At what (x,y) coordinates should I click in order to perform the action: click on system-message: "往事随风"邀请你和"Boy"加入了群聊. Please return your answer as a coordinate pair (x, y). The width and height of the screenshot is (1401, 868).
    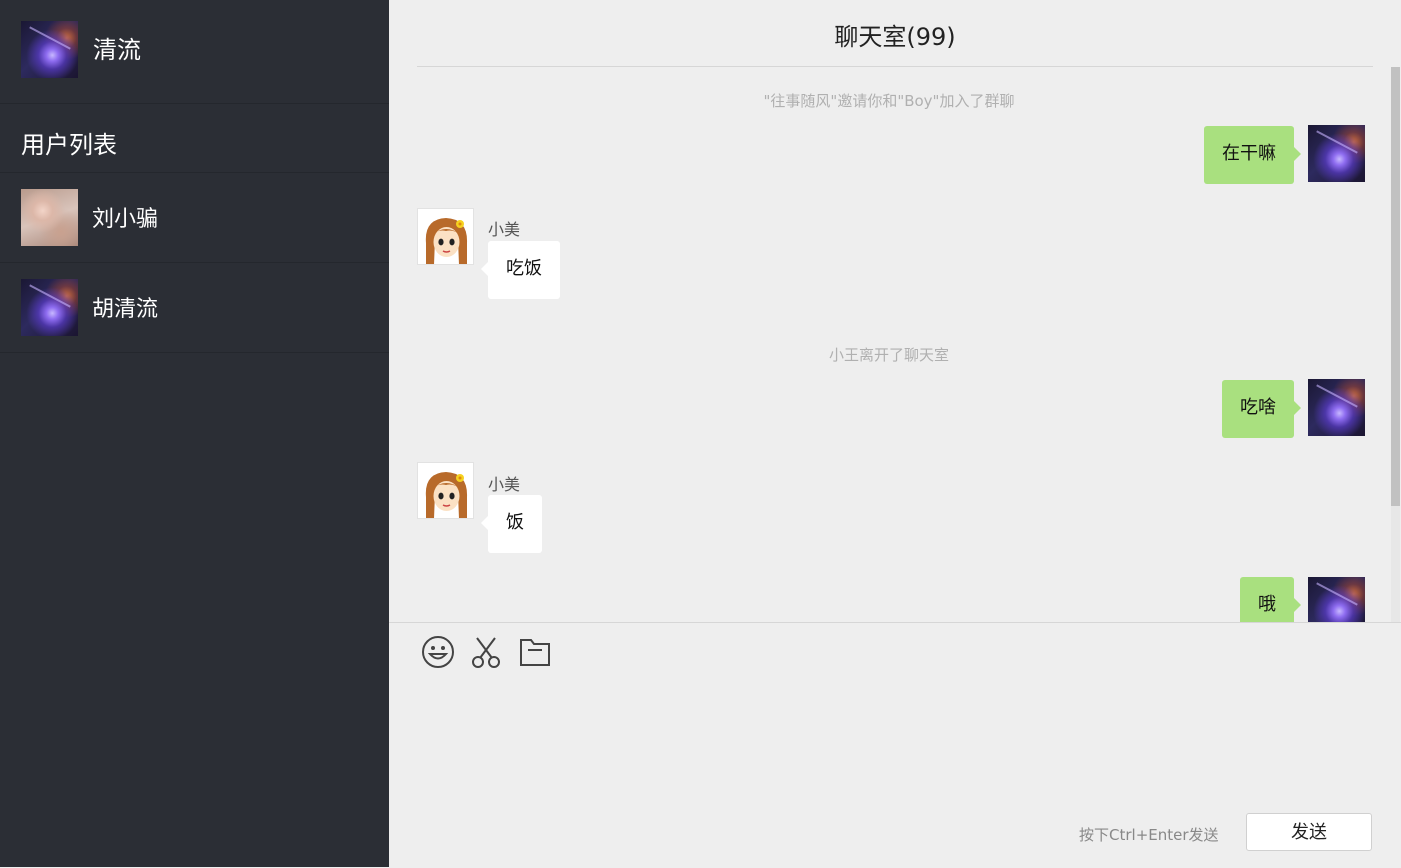
    Looking at the image, I should click on (889, 101).